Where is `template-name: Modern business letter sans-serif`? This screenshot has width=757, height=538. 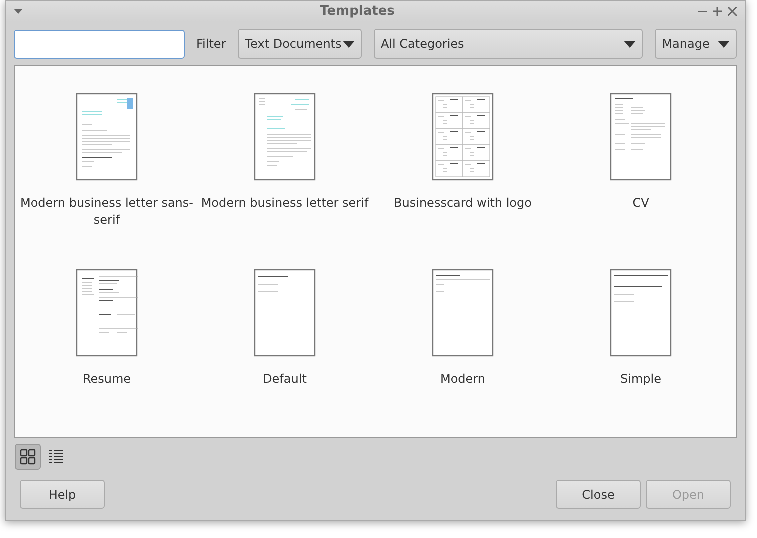
template-name: Modern business letter sans-serif is located at coordinates (107, 212).